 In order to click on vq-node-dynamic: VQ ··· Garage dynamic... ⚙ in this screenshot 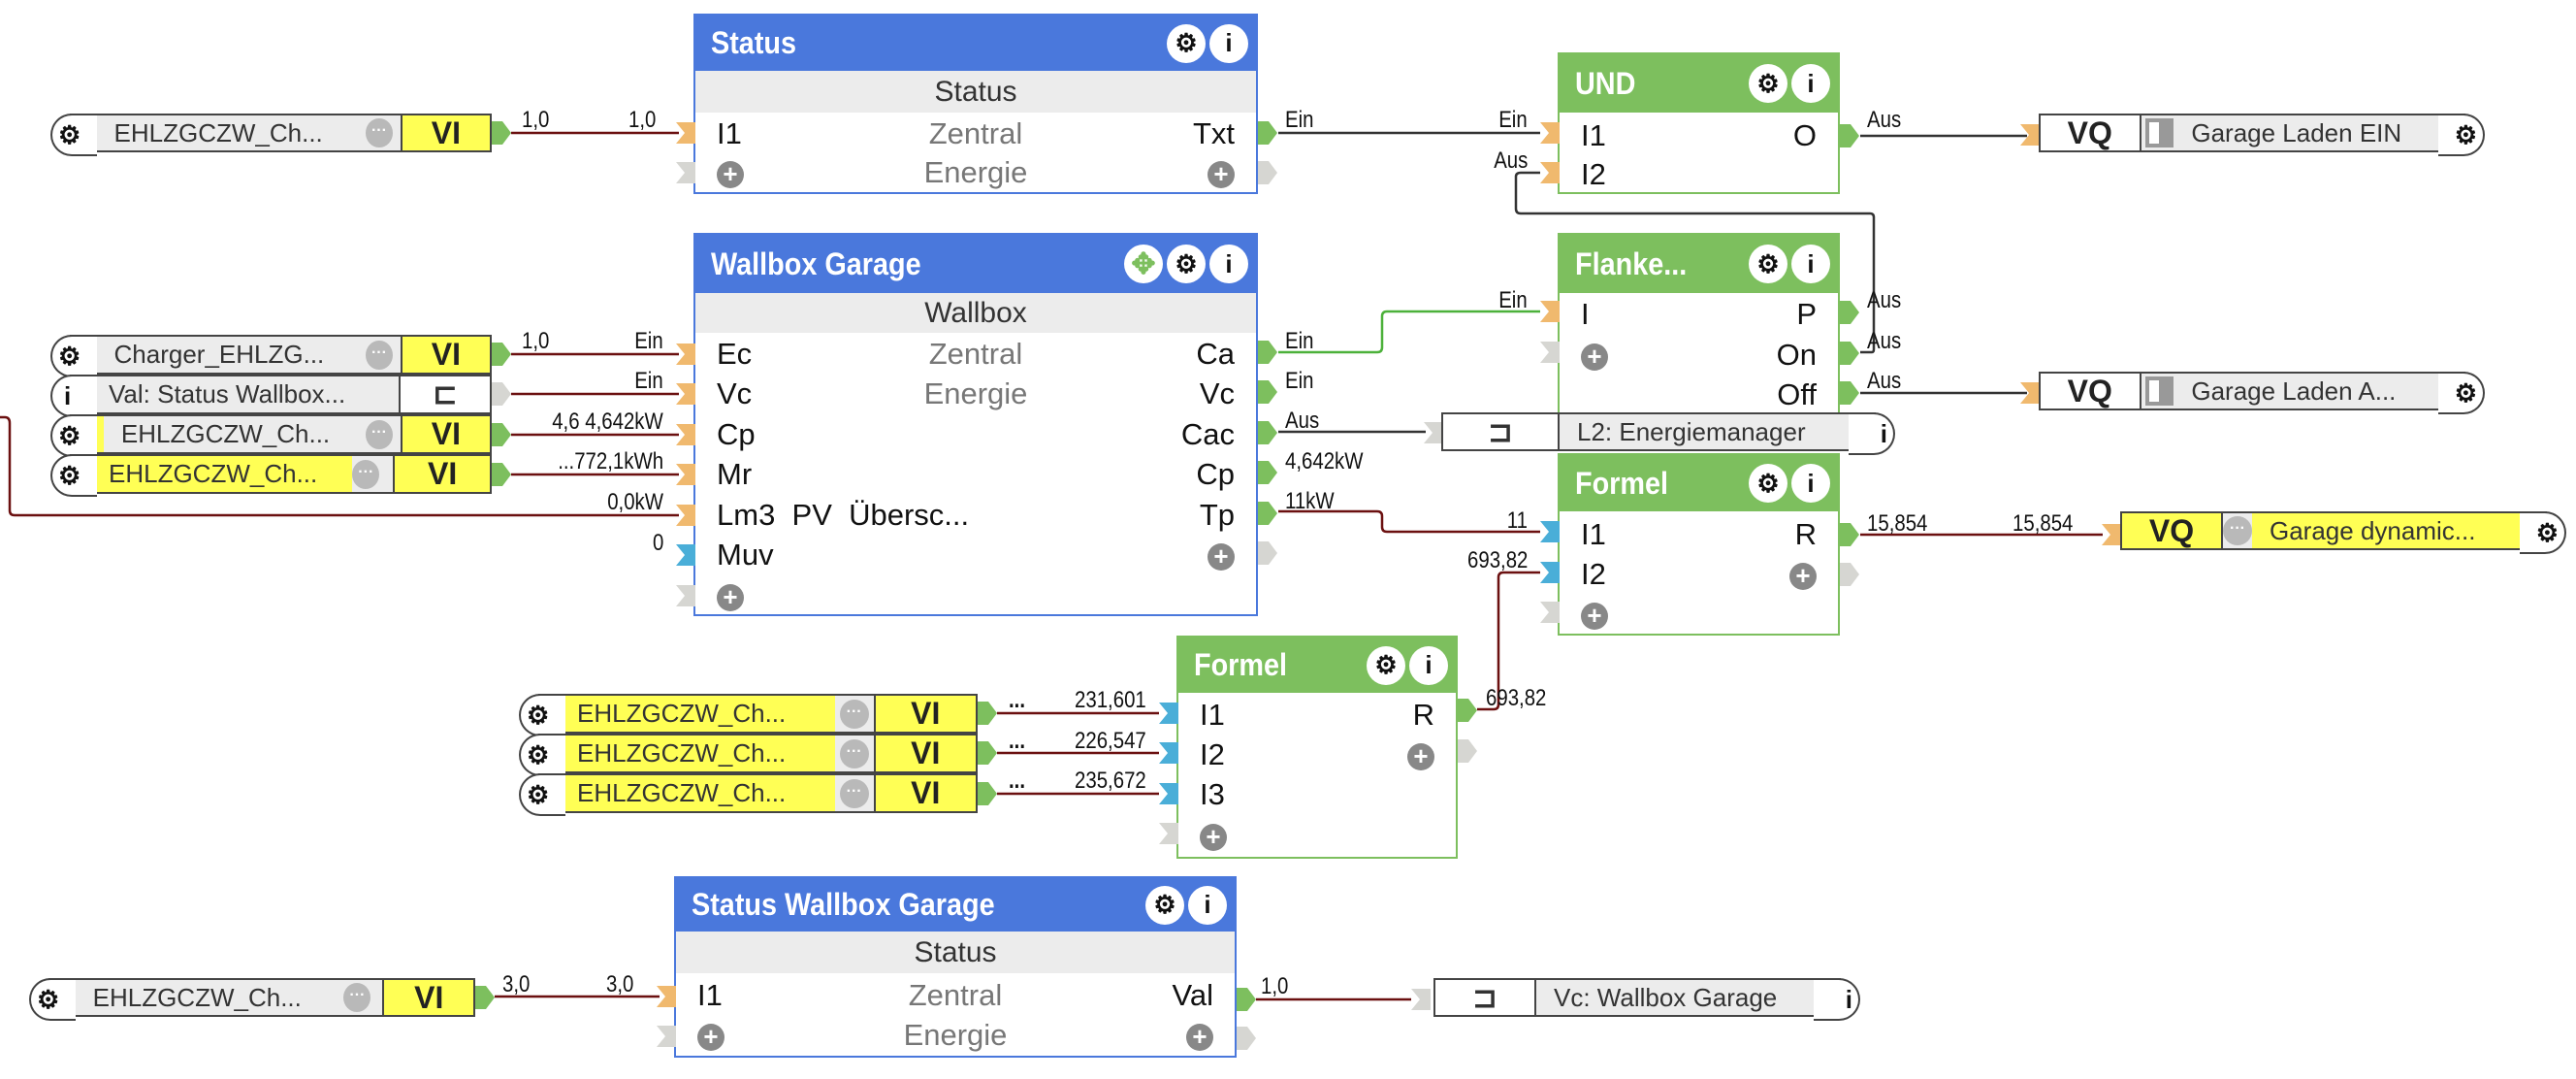, I will do `click(2343, 532)`.